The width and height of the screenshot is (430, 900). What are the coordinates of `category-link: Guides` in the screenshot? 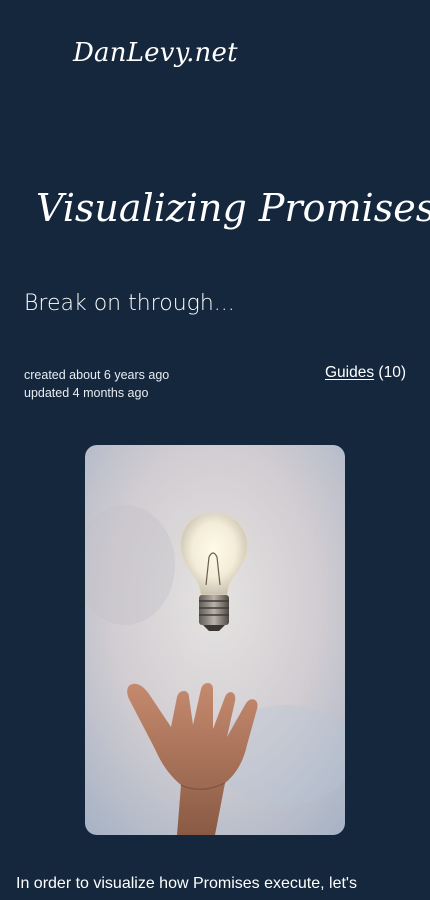 It's located at (349, 372).